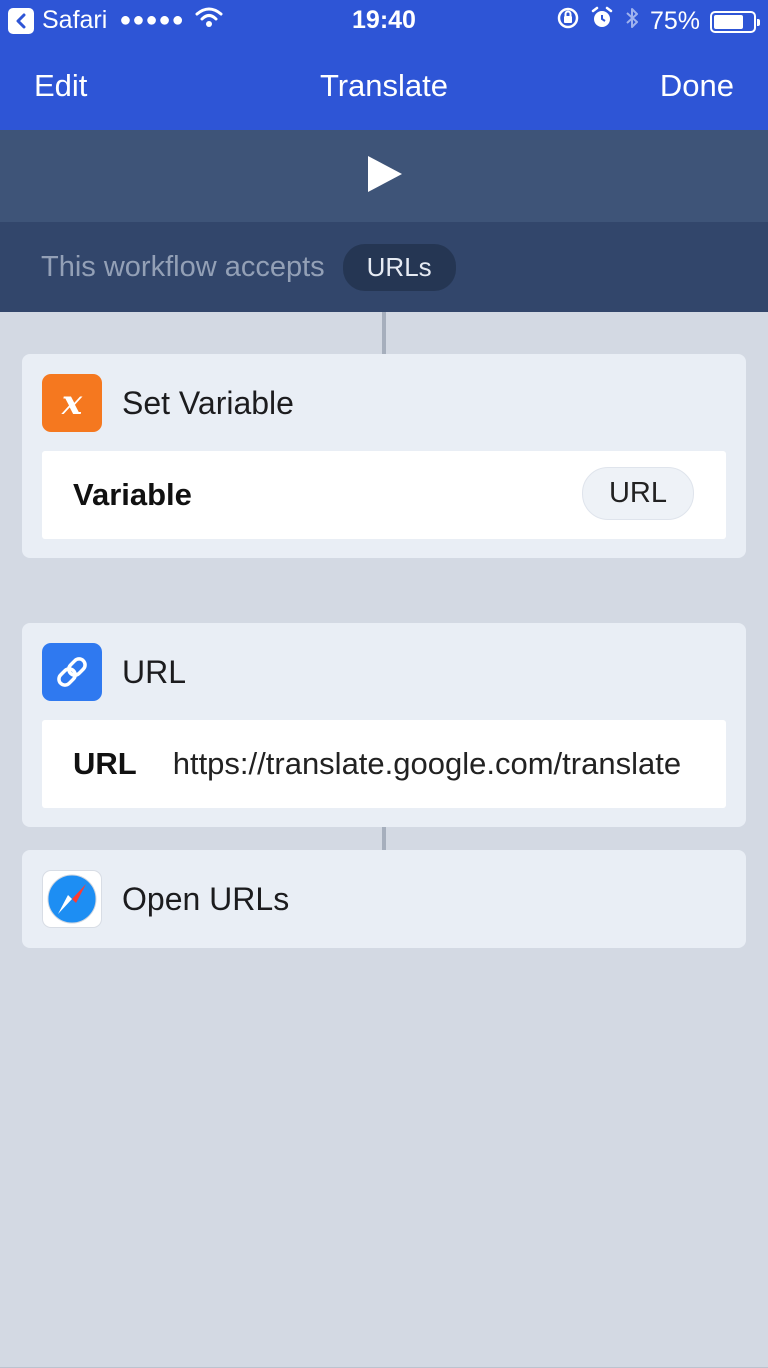 The height and width of the screenshot is (1368, 768). Describe the element at coordinates (208, 402) in the screenshot. I see `action-title: Set Variable` at that location.